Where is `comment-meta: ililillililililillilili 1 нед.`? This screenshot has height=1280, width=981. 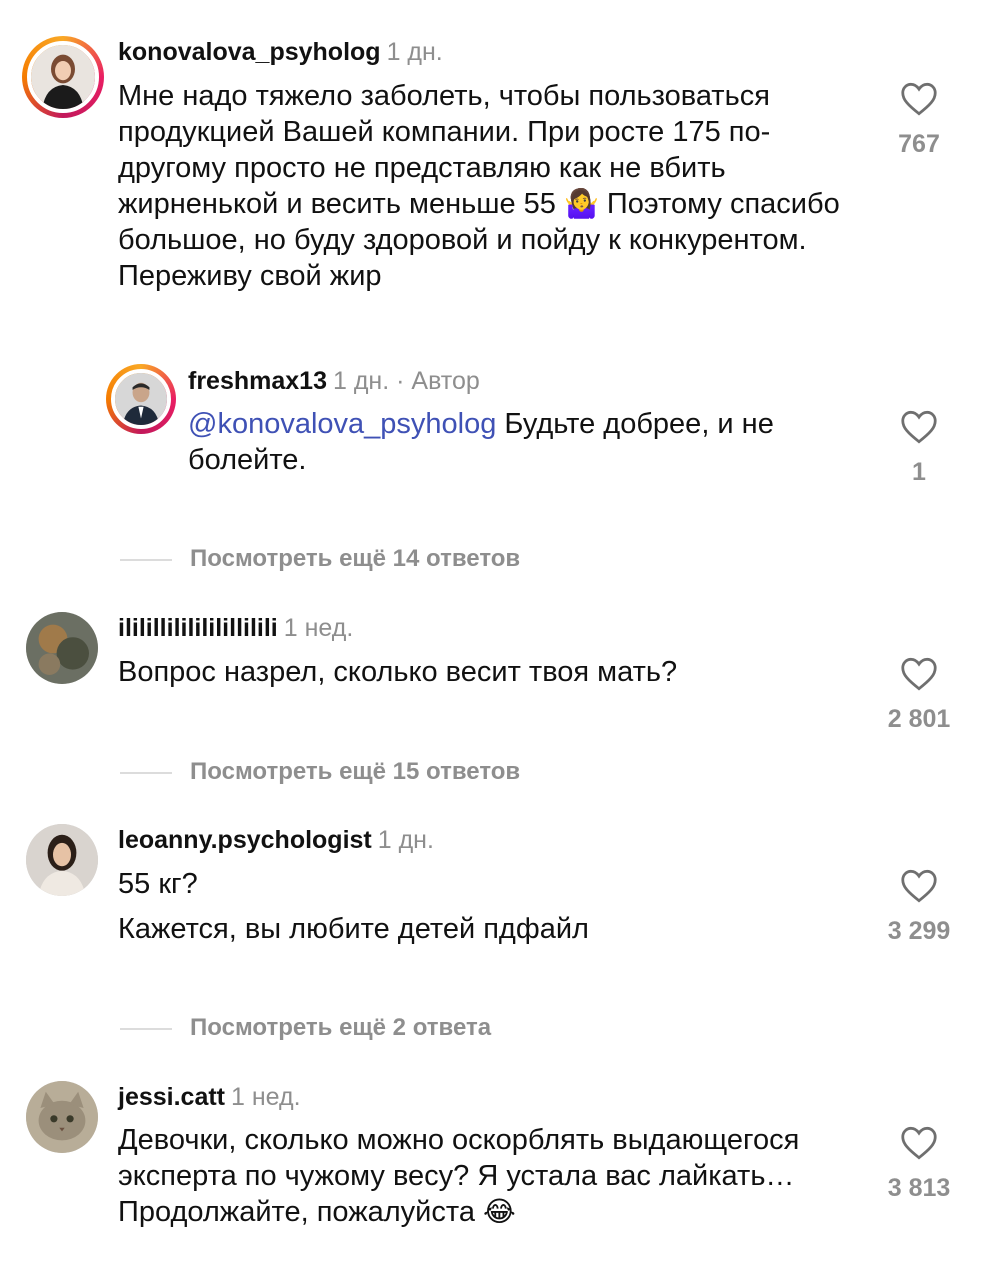 comment-meta: ililillililililillilili 1 нед. is located at coordinates (235, 628).